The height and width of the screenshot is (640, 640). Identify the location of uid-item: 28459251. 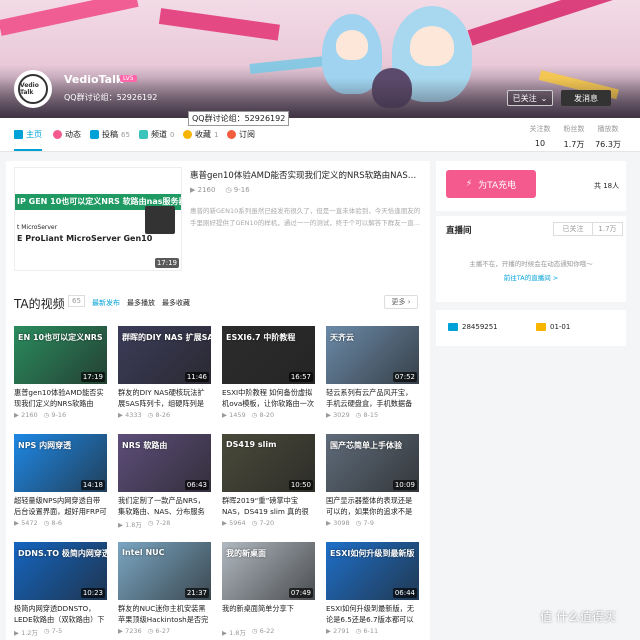
(473, 327).